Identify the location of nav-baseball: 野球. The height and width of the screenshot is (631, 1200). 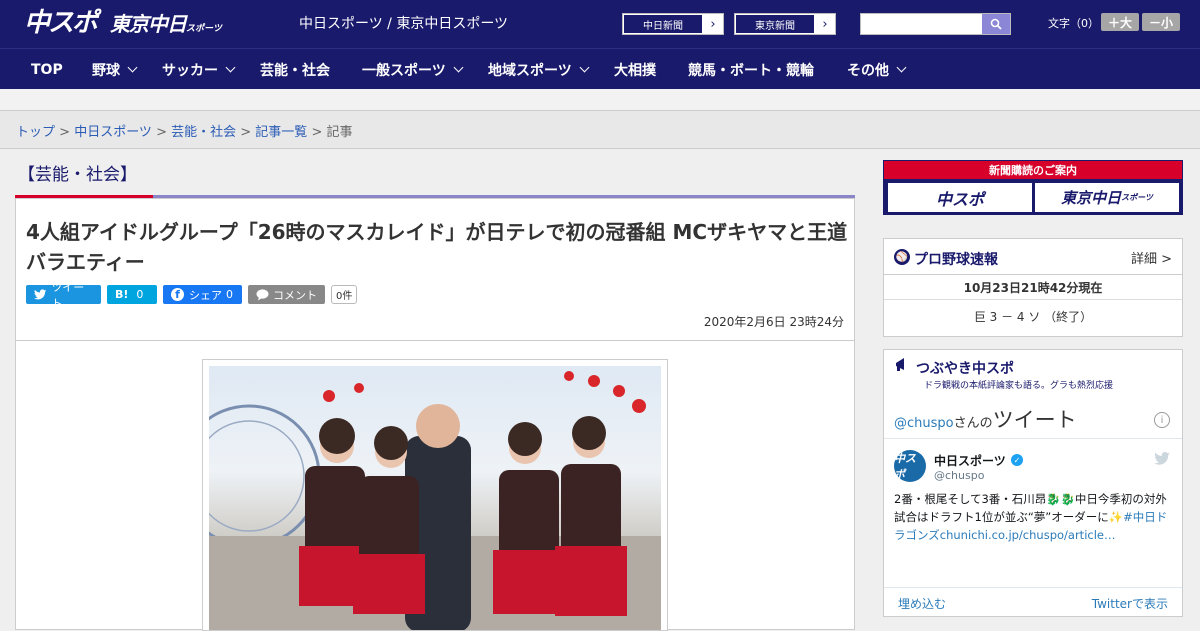
(115, 69).